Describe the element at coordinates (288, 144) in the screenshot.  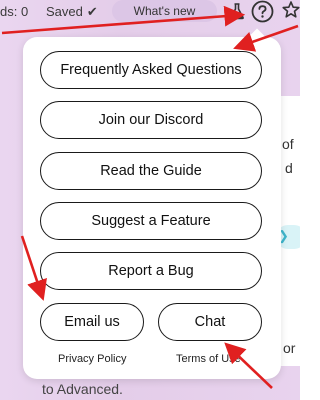
I see `background-text-of: of` at that location.